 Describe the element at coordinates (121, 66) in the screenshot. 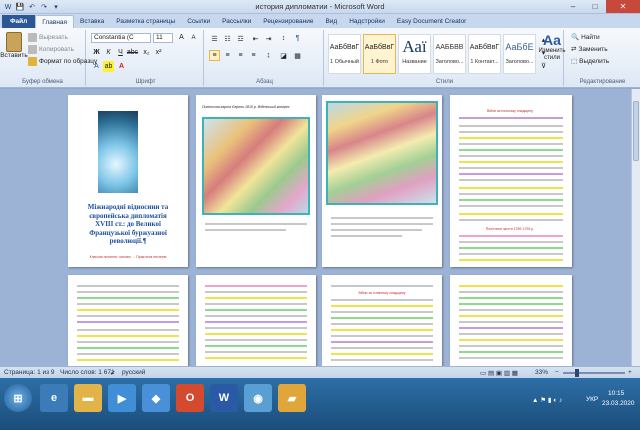

I see `font-color-icon: A` at that location.